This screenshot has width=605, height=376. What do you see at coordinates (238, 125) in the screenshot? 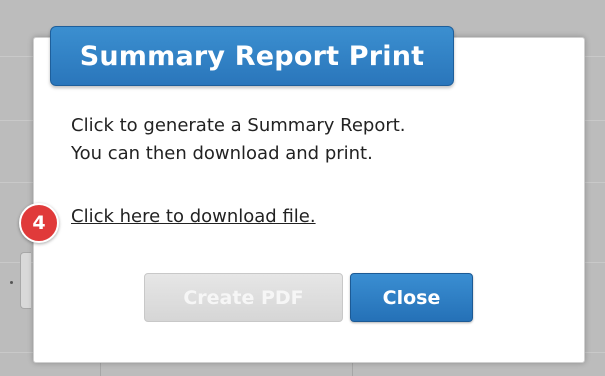
I see `description-line-1: Click to generate a Summary Report.` at bounding box center [238, 125].